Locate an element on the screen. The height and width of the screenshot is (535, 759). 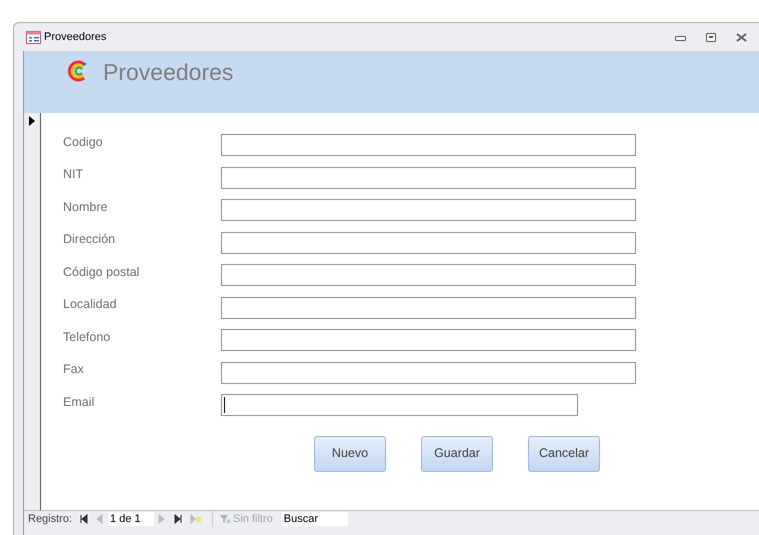
search-field: Buscar is located at coordinates (314, 519).